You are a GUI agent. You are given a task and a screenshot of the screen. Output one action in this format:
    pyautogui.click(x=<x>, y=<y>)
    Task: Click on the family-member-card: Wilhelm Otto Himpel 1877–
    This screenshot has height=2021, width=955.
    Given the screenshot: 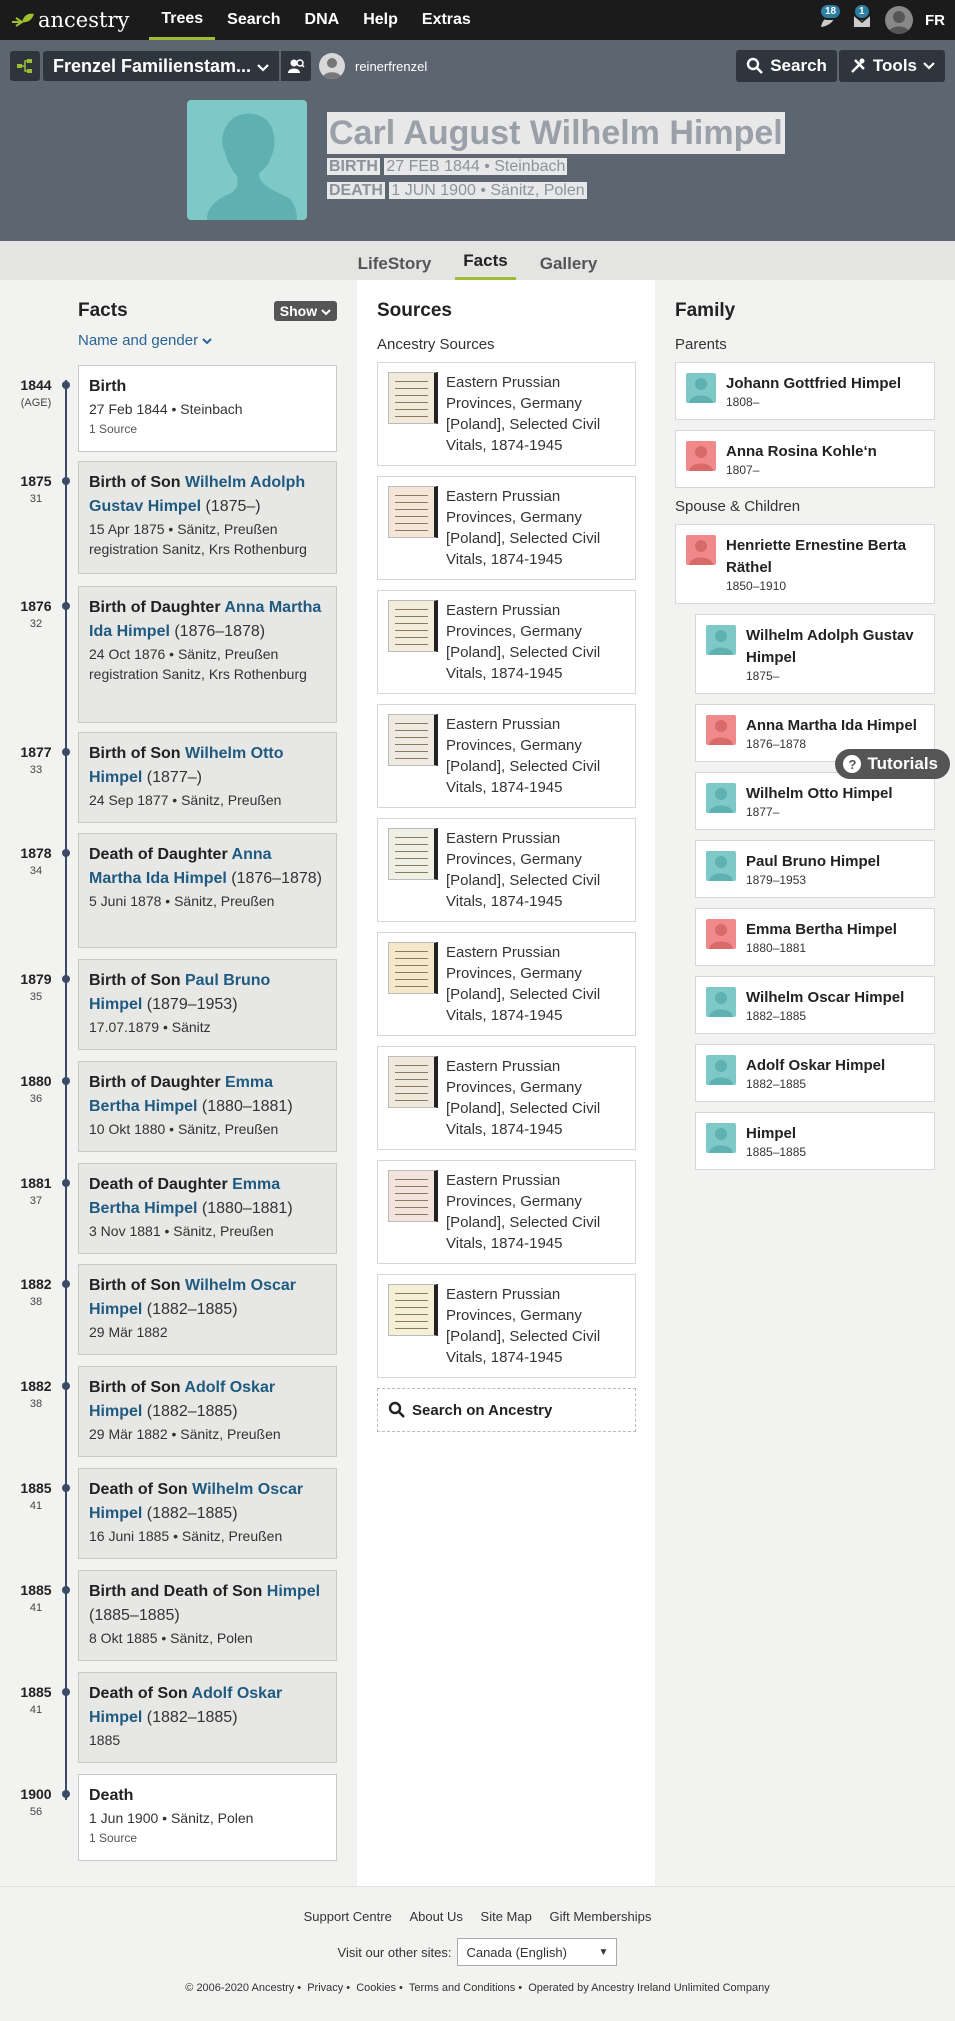 What is the action you would take?
    pyautogui.click(x=815, y=801)
    